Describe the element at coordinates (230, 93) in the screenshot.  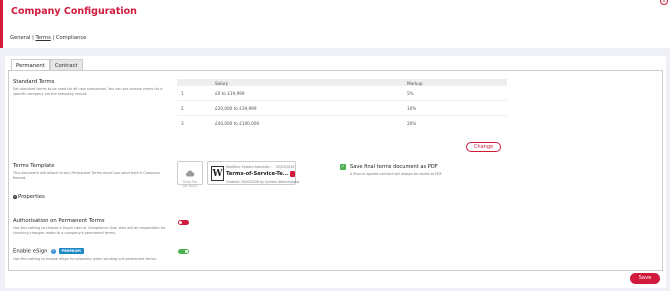
I see `row-salary: £0 to £19,999` at that location.